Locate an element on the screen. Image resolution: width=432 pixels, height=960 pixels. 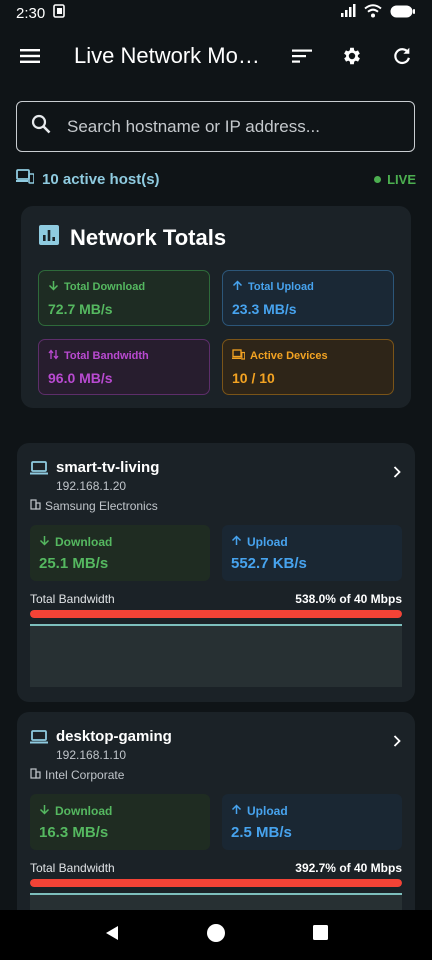
upload-value: 552.7 KB/s is located at coordinates (269, 563).